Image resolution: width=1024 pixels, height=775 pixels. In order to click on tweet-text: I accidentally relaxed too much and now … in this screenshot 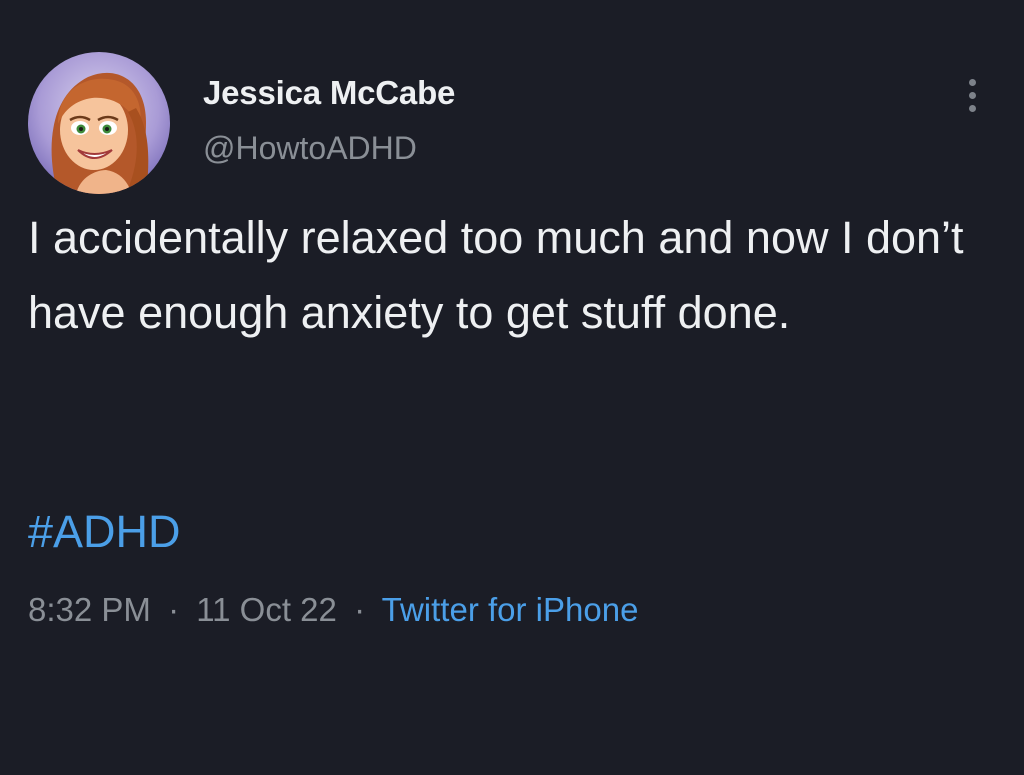, I will do `click(496, 275)`.